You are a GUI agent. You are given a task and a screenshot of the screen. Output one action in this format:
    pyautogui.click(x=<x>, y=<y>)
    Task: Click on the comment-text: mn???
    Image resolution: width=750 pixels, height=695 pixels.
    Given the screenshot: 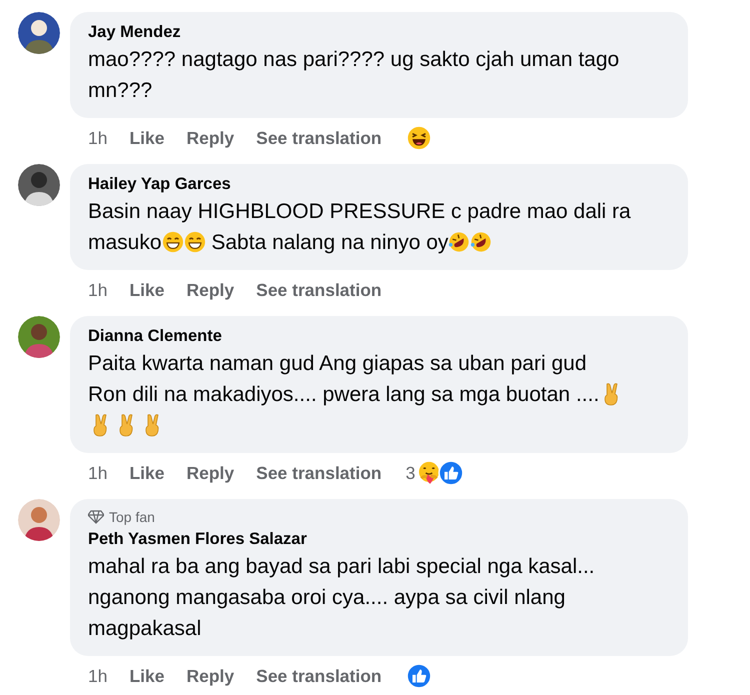 What is the action you would take?
    pyautogui.click(x=120, y=90)
    